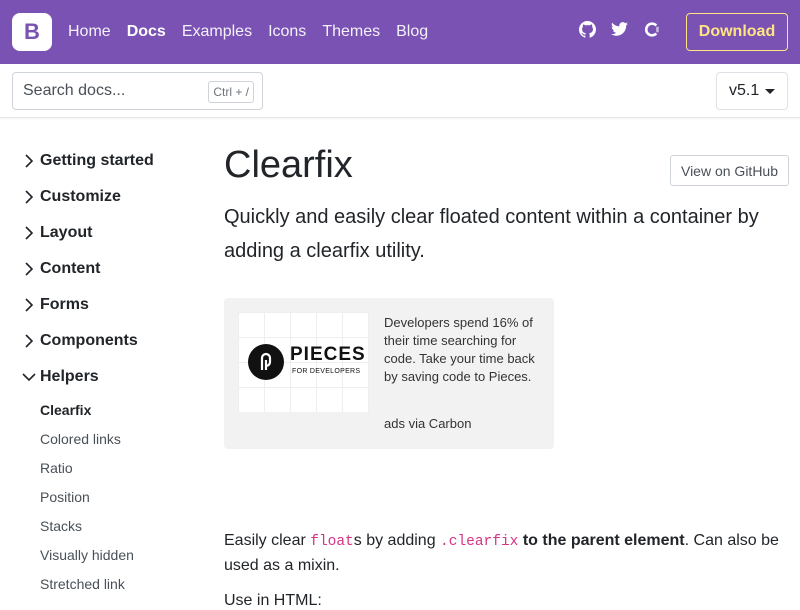 The image size is (800, 610). Describe the element at coordinates (267, 540) in the screenshot. I see `text-segment: Easily clear` at that location.